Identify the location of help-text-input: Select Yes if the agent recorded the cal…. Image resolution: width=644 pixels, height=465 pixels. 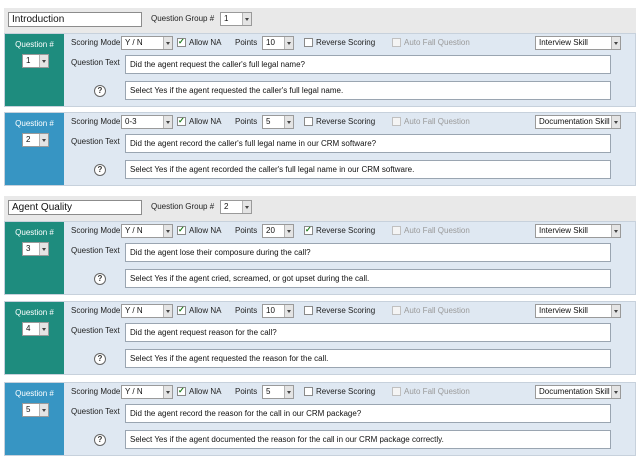
(368, 169).